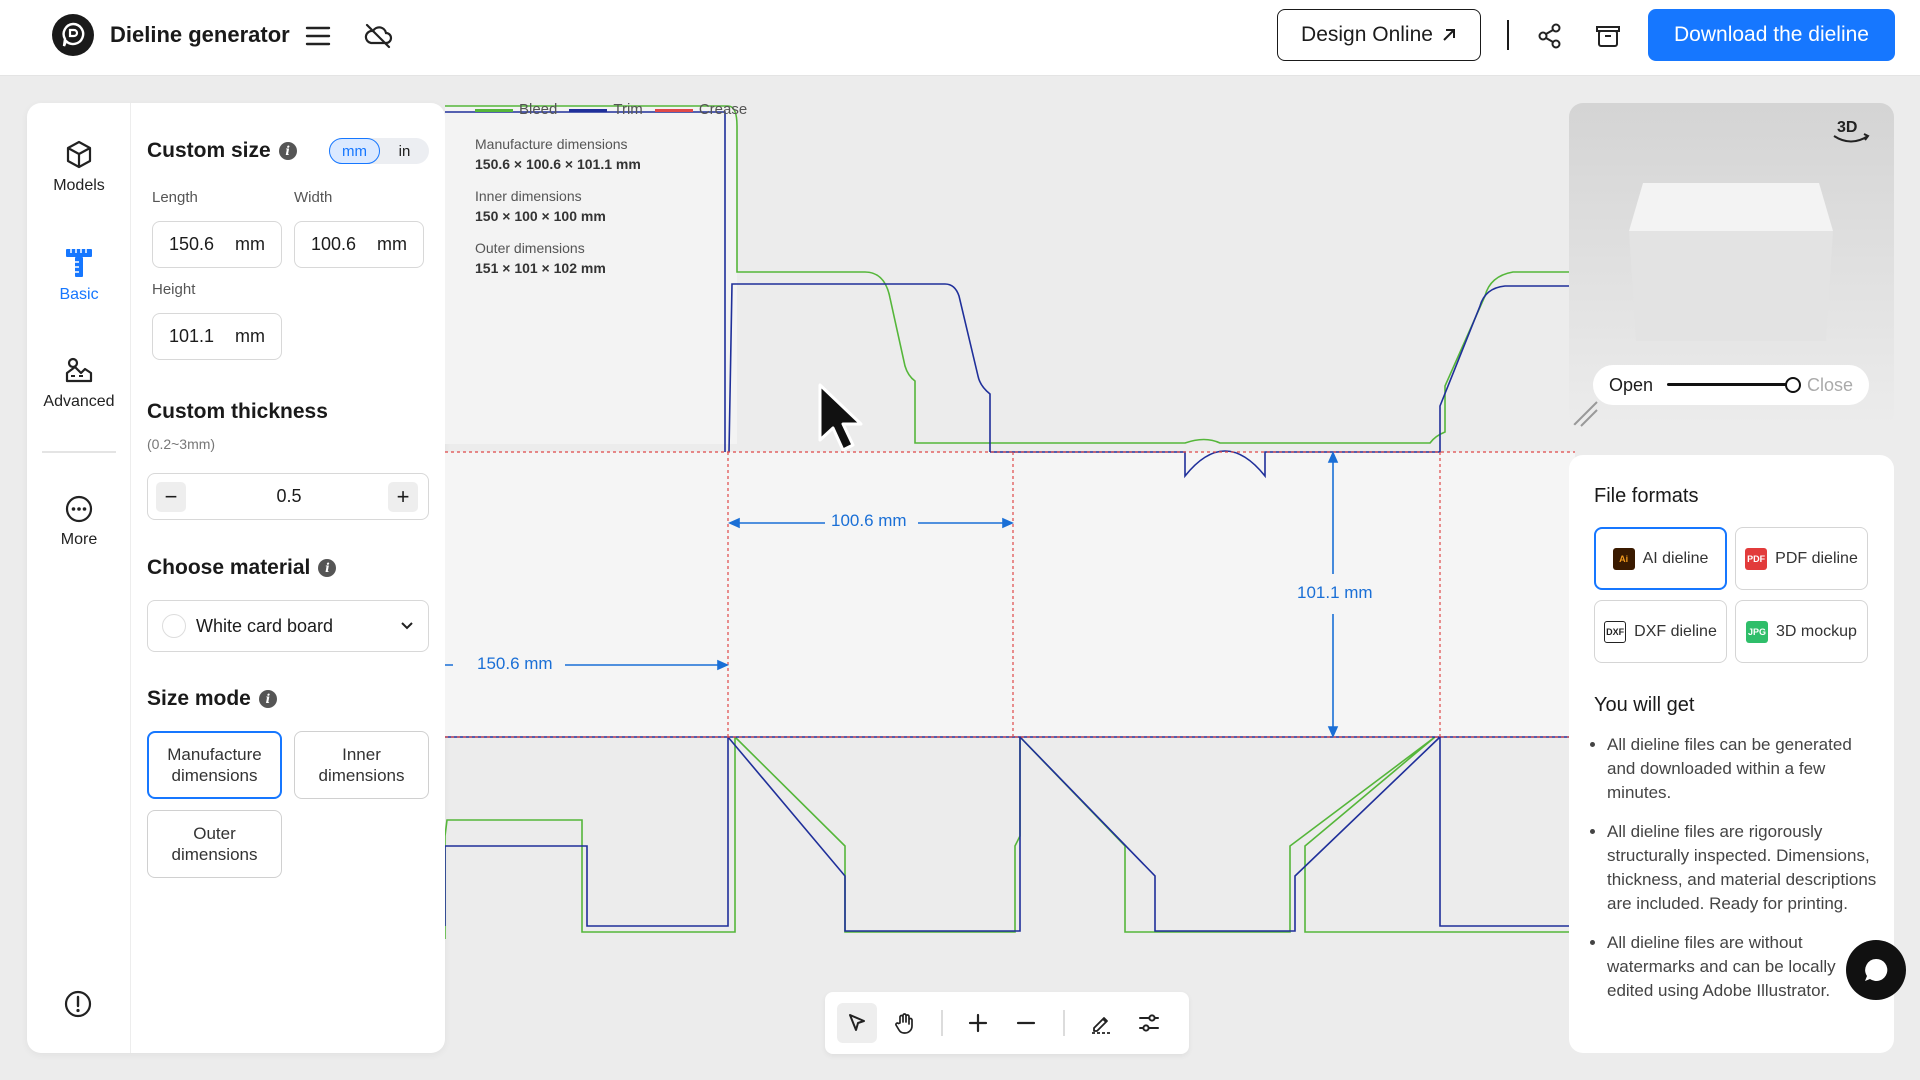 This screenshot has height=1080, width=1920. What do you see at coordinates (318, 36) in the screenshot?
I see `menu-icon` at bounding box center [318, 36].